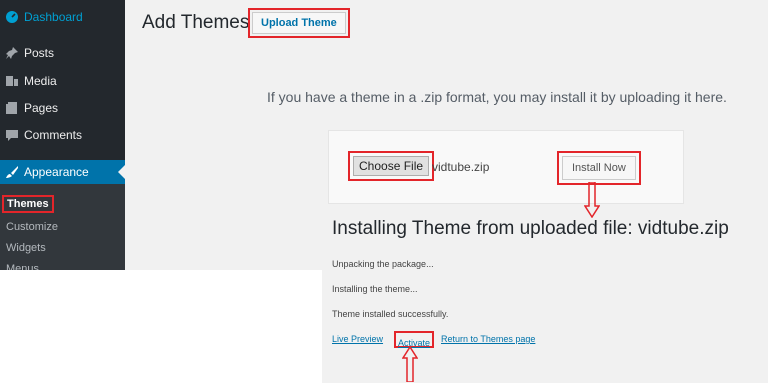 The width and height of the screenshot is (768, 383). I want to click on appearance-submenu: Themes Customize Widgets Menus, so click(62, 227).